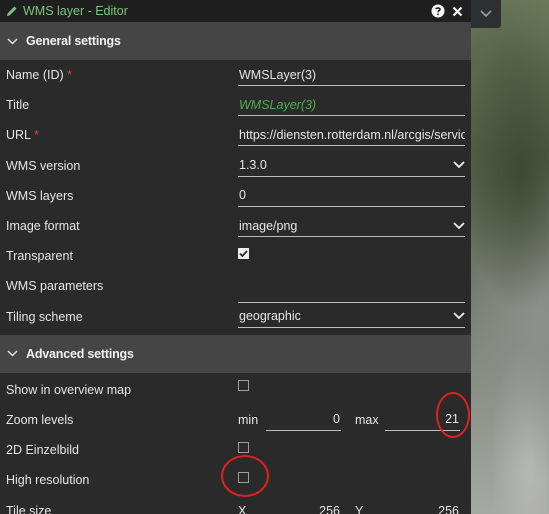  What do you see at coordinates (75, 11) in the screenshot?
I see `editor-title: WMS layer - Editor` at bounding box center [75, 11].